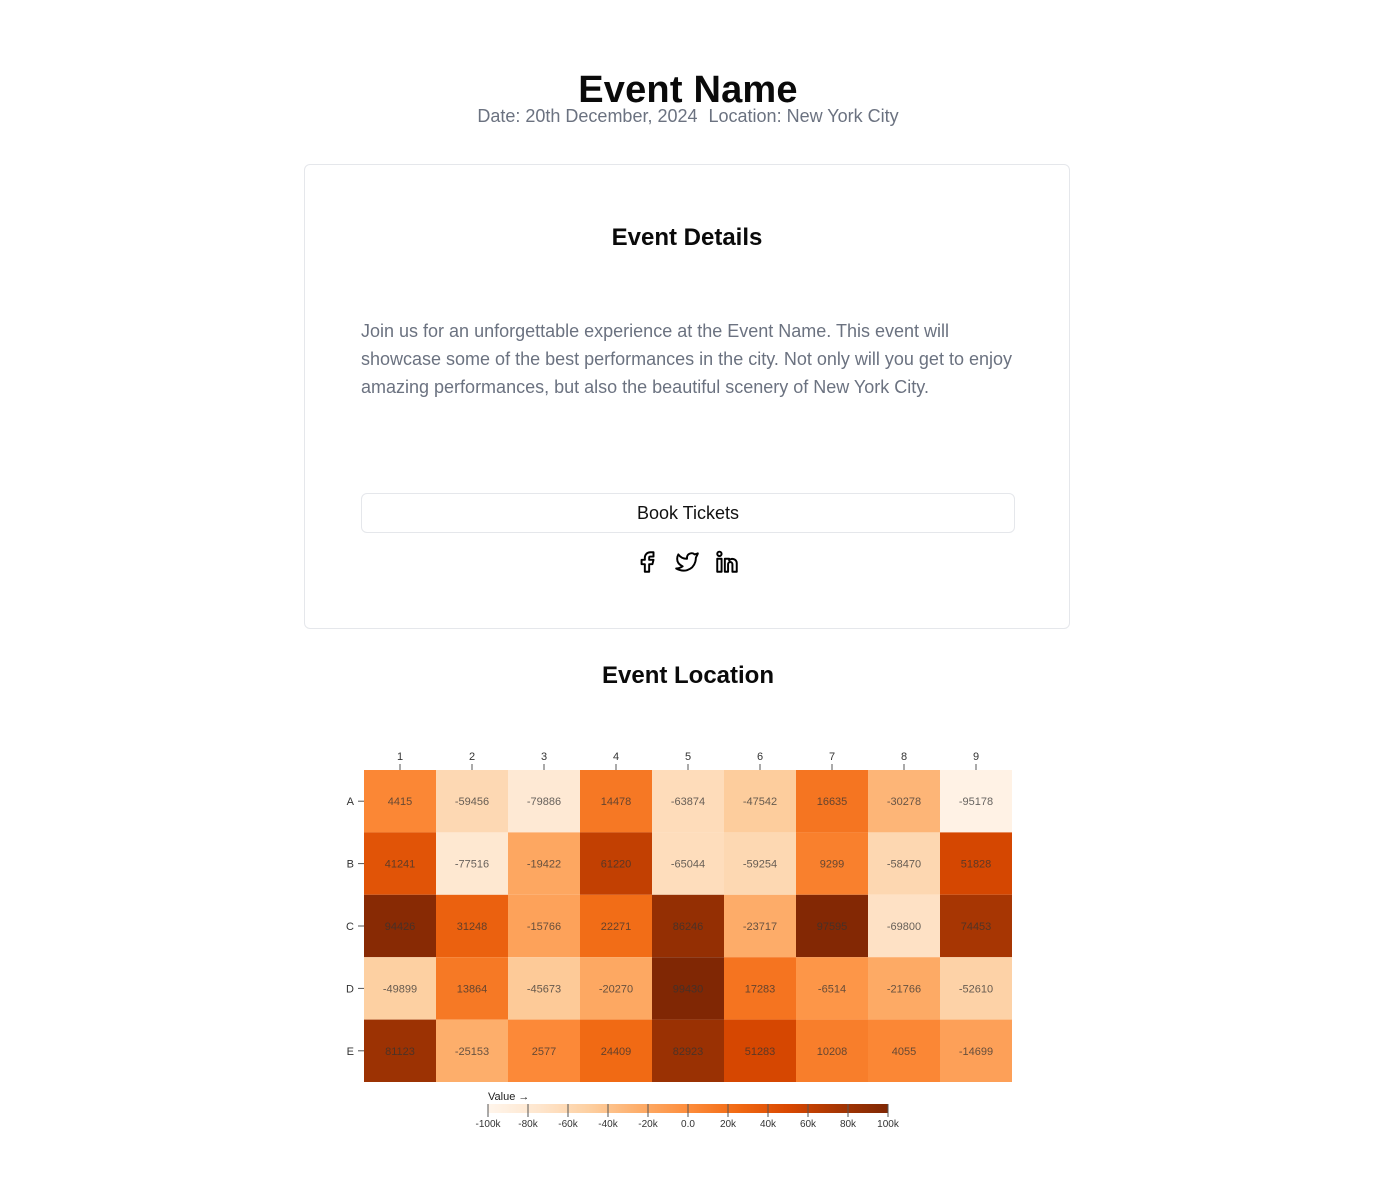 This screenshot has width=1376, height=1190. Describe the element at coordinates (976, 989) in the screenshot. I see `cell-value-label: -52610` at that location.